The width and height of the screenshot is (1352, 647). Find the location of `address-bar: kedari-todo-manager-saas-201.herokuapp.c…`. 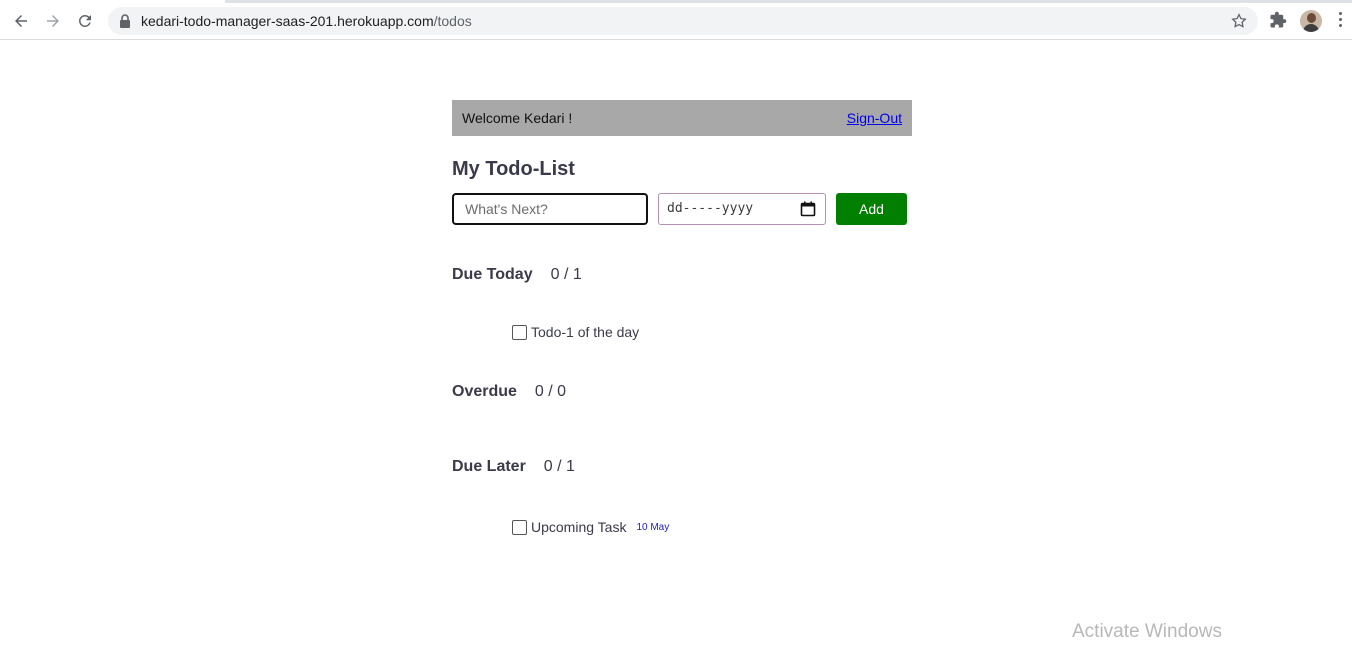

address-bar: kedari-todo-manager-saas-201.herokuapp.c… is located at coordinates (683, 21).